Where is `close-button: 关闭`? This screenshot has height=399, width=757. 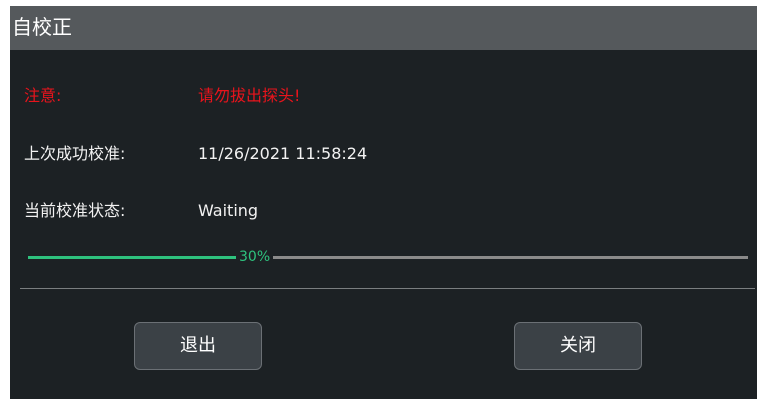 close-button: 关闭 is located at coordinates (578, 346).